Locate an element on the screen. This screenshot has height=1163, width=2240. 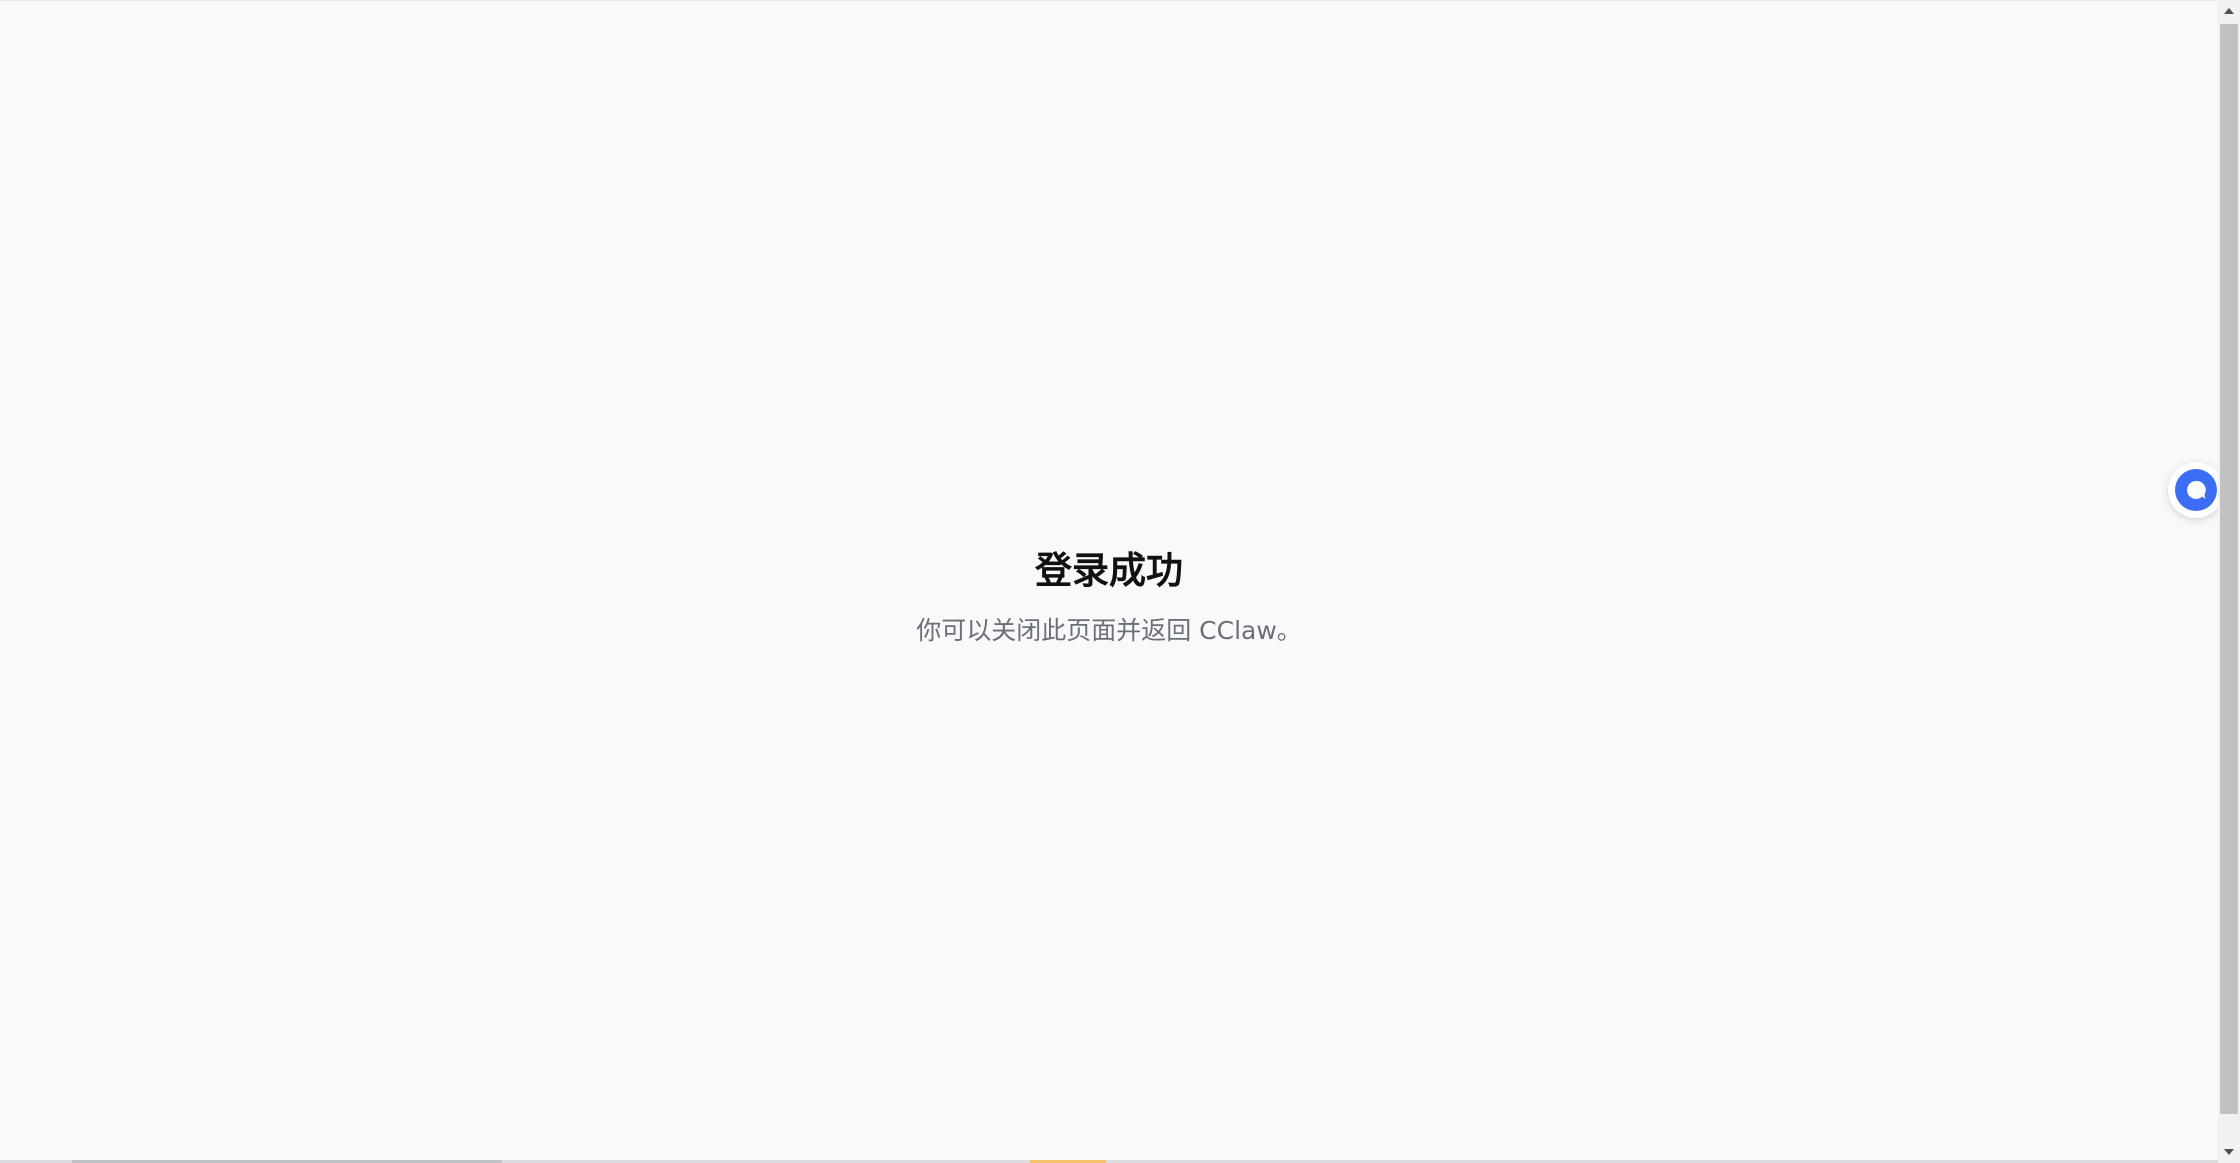
scroll-down-arrow-icon is located at coordinates (2229, 1152).